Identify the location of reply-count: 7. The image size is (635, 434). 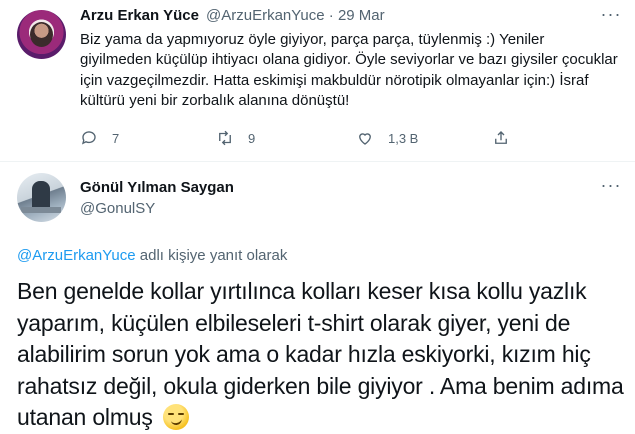
(116, 138).